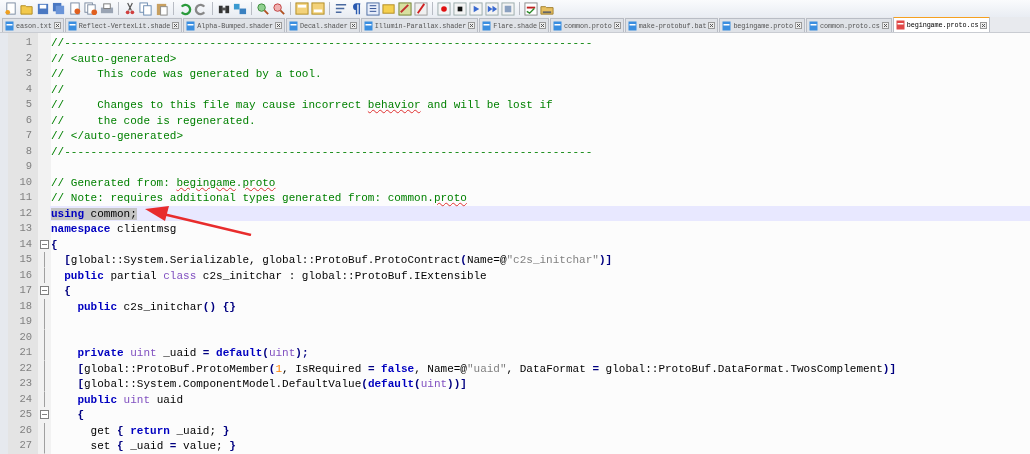 The width and height of the screenshot is (1030, 454). I want to click on redo-icon, so click(201, 8).